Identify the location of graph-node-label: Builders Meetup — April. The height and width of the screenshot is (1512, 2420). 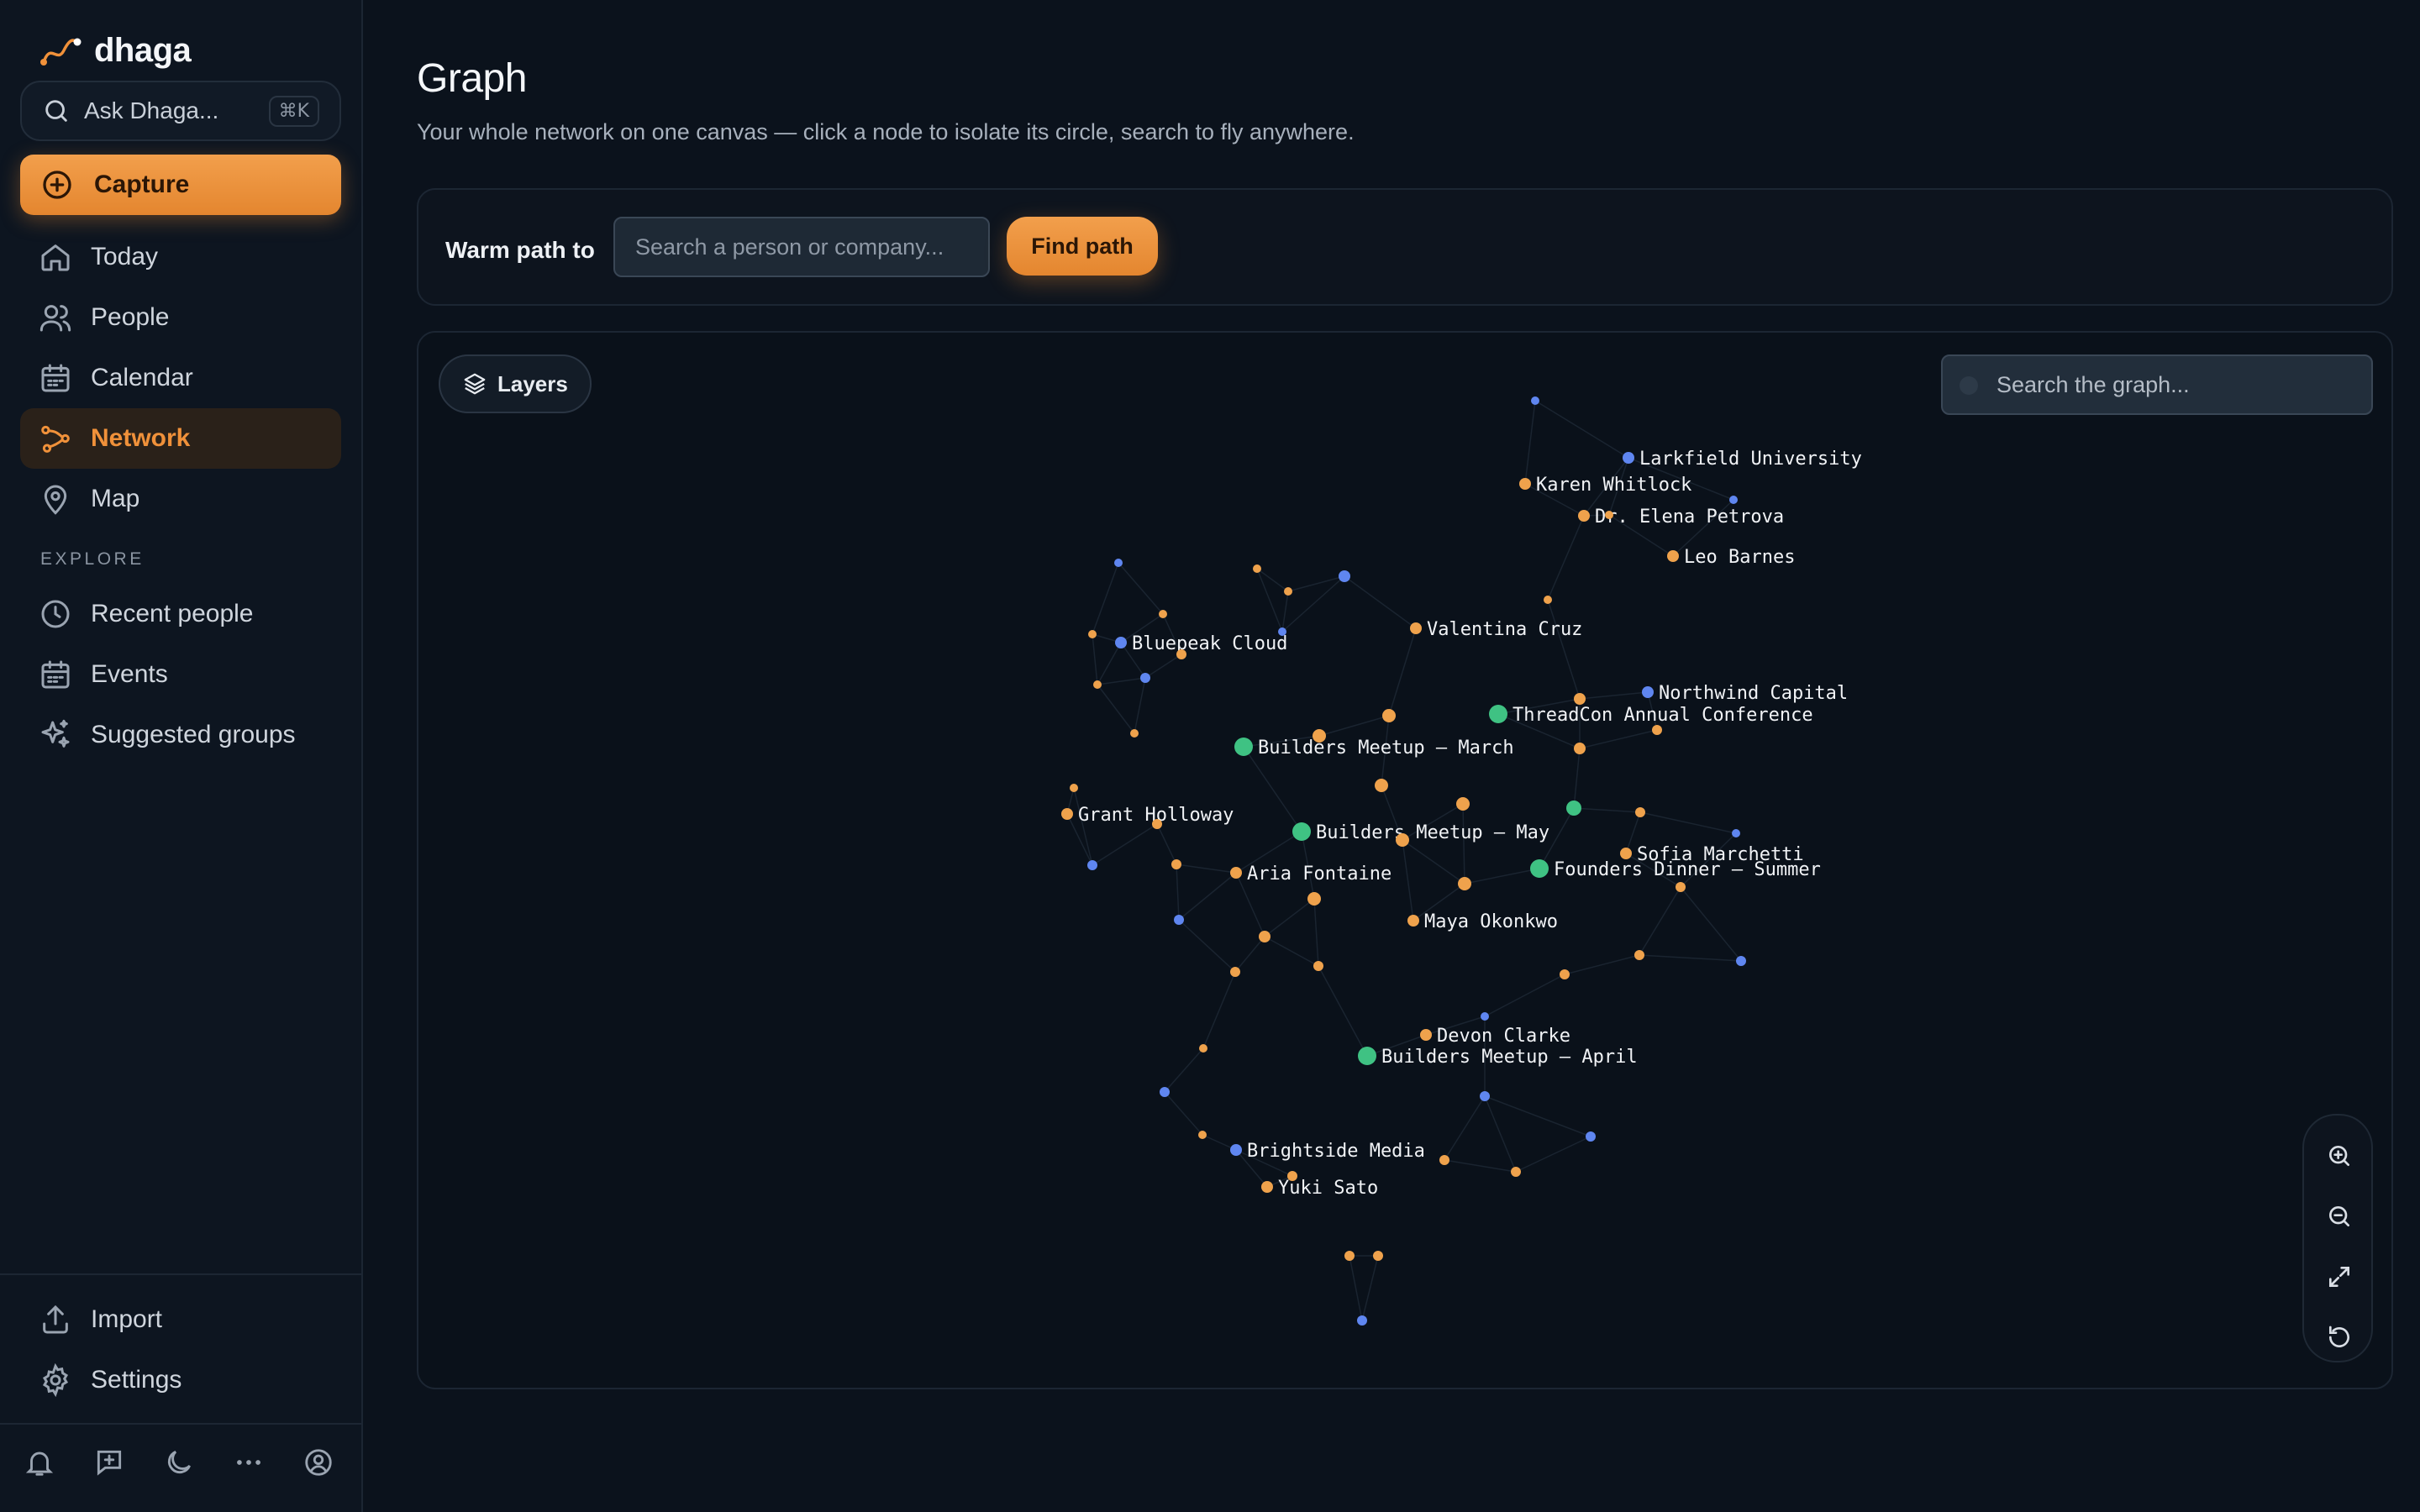
(1509, 1057).